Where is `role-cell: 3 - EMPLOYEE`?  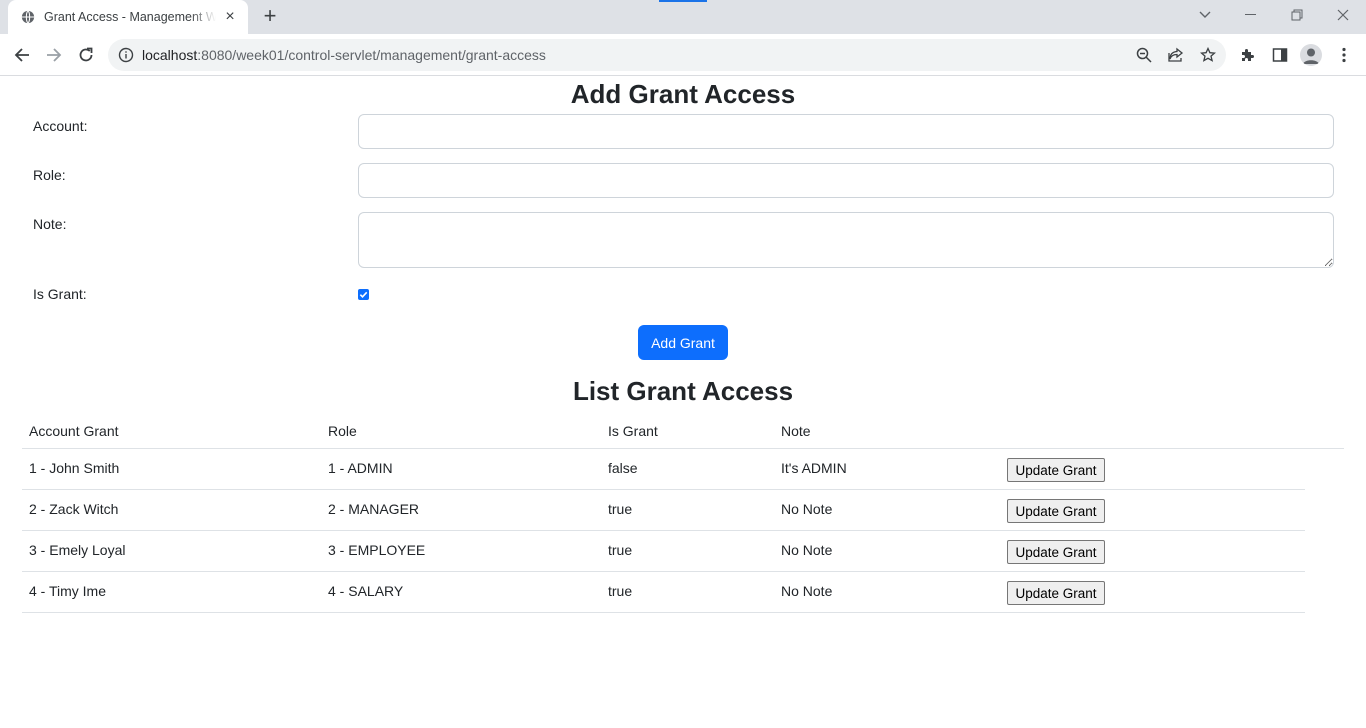
role-cell: 3 - EMPLOYEE is located at coordinates (377, 550).